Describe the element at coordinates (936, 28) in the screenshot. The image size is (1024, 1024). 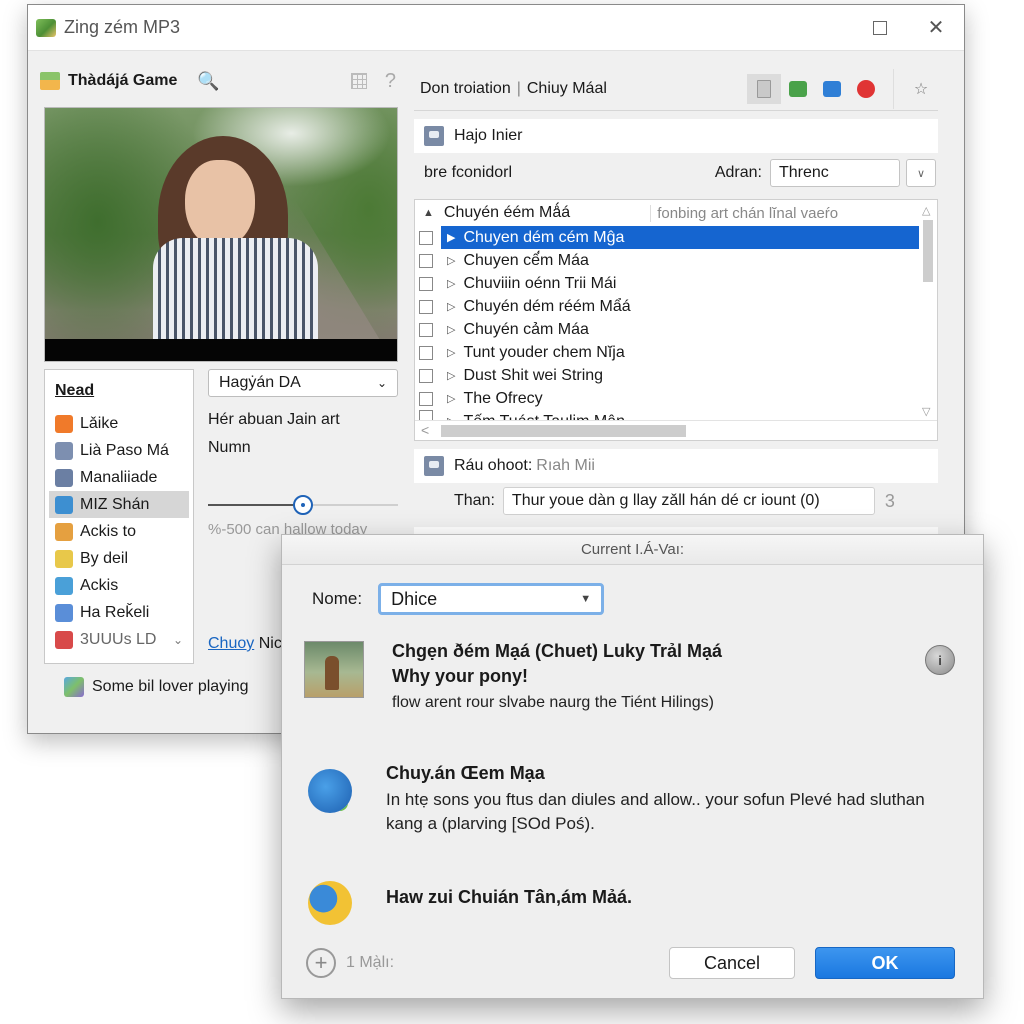
I see `close-button: ✕` at that location.